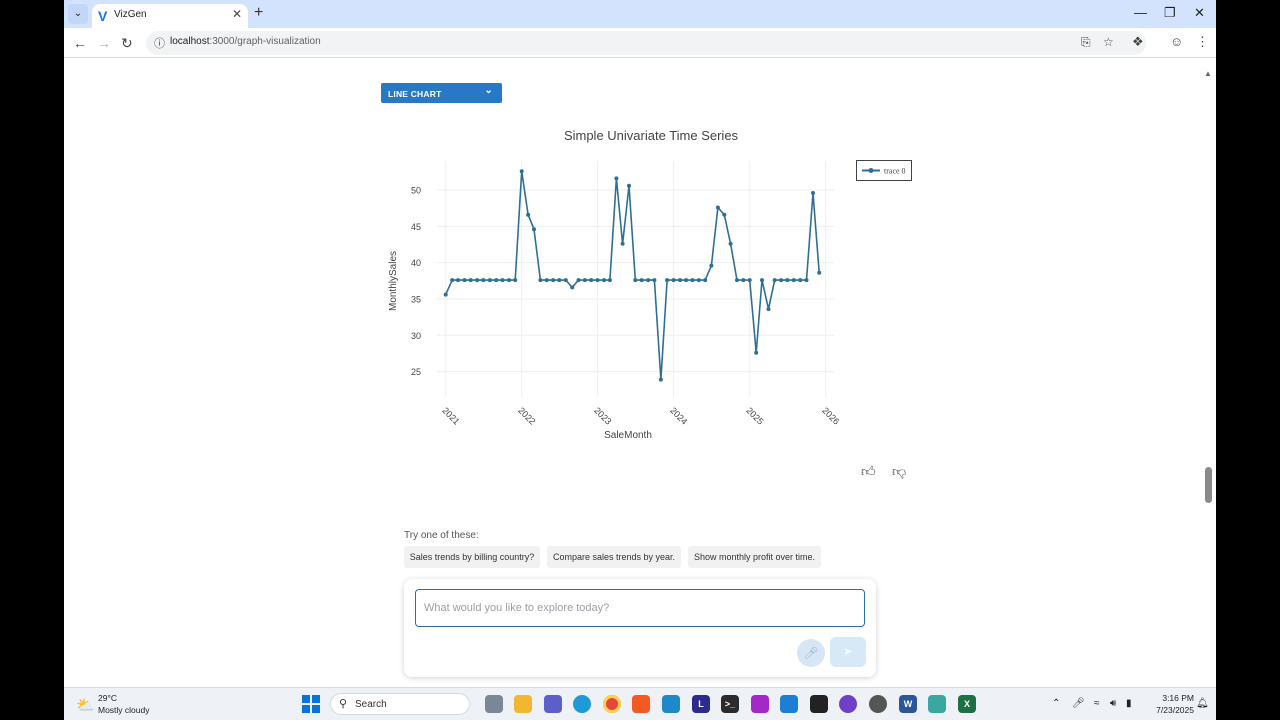 This screenshot has height=720, width=1280. I want to click on file-explorer-icon, so click(523, 704).